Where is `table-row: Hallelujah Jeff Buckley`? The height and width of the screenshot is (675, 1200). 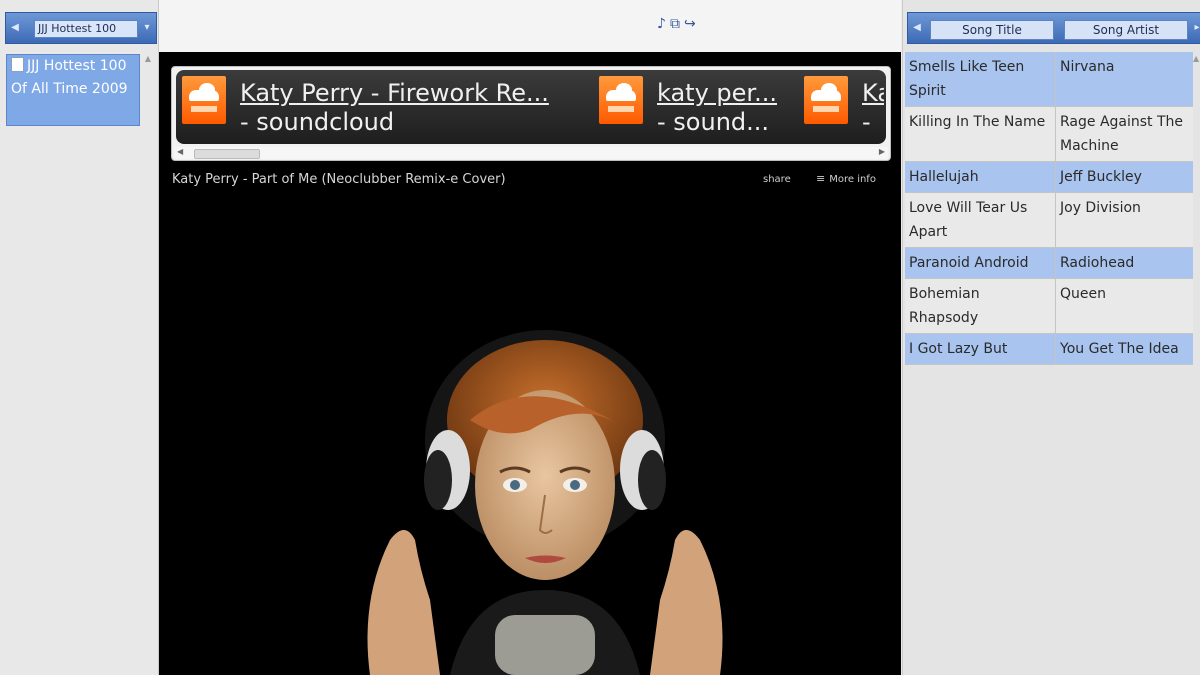 table-row: Hallelujah Jeff Buckley is located at coordinates (1049, 177).